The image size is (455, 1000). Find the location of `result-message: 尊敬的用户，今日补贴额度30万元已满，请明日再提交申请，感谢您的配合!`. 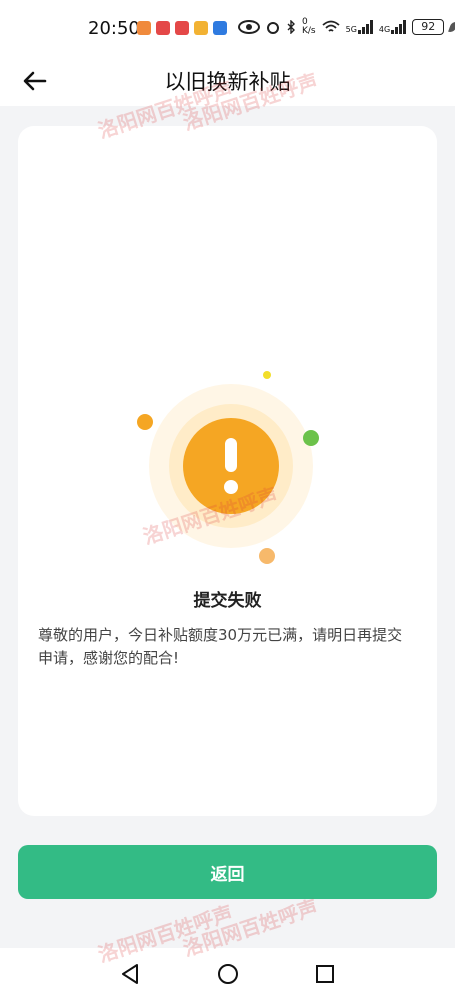

result-message: 尊敬的用户，今日补贴额度30万元已满，请明日再提交申请，感谢您的配合! is located at coordinates (220, 646).